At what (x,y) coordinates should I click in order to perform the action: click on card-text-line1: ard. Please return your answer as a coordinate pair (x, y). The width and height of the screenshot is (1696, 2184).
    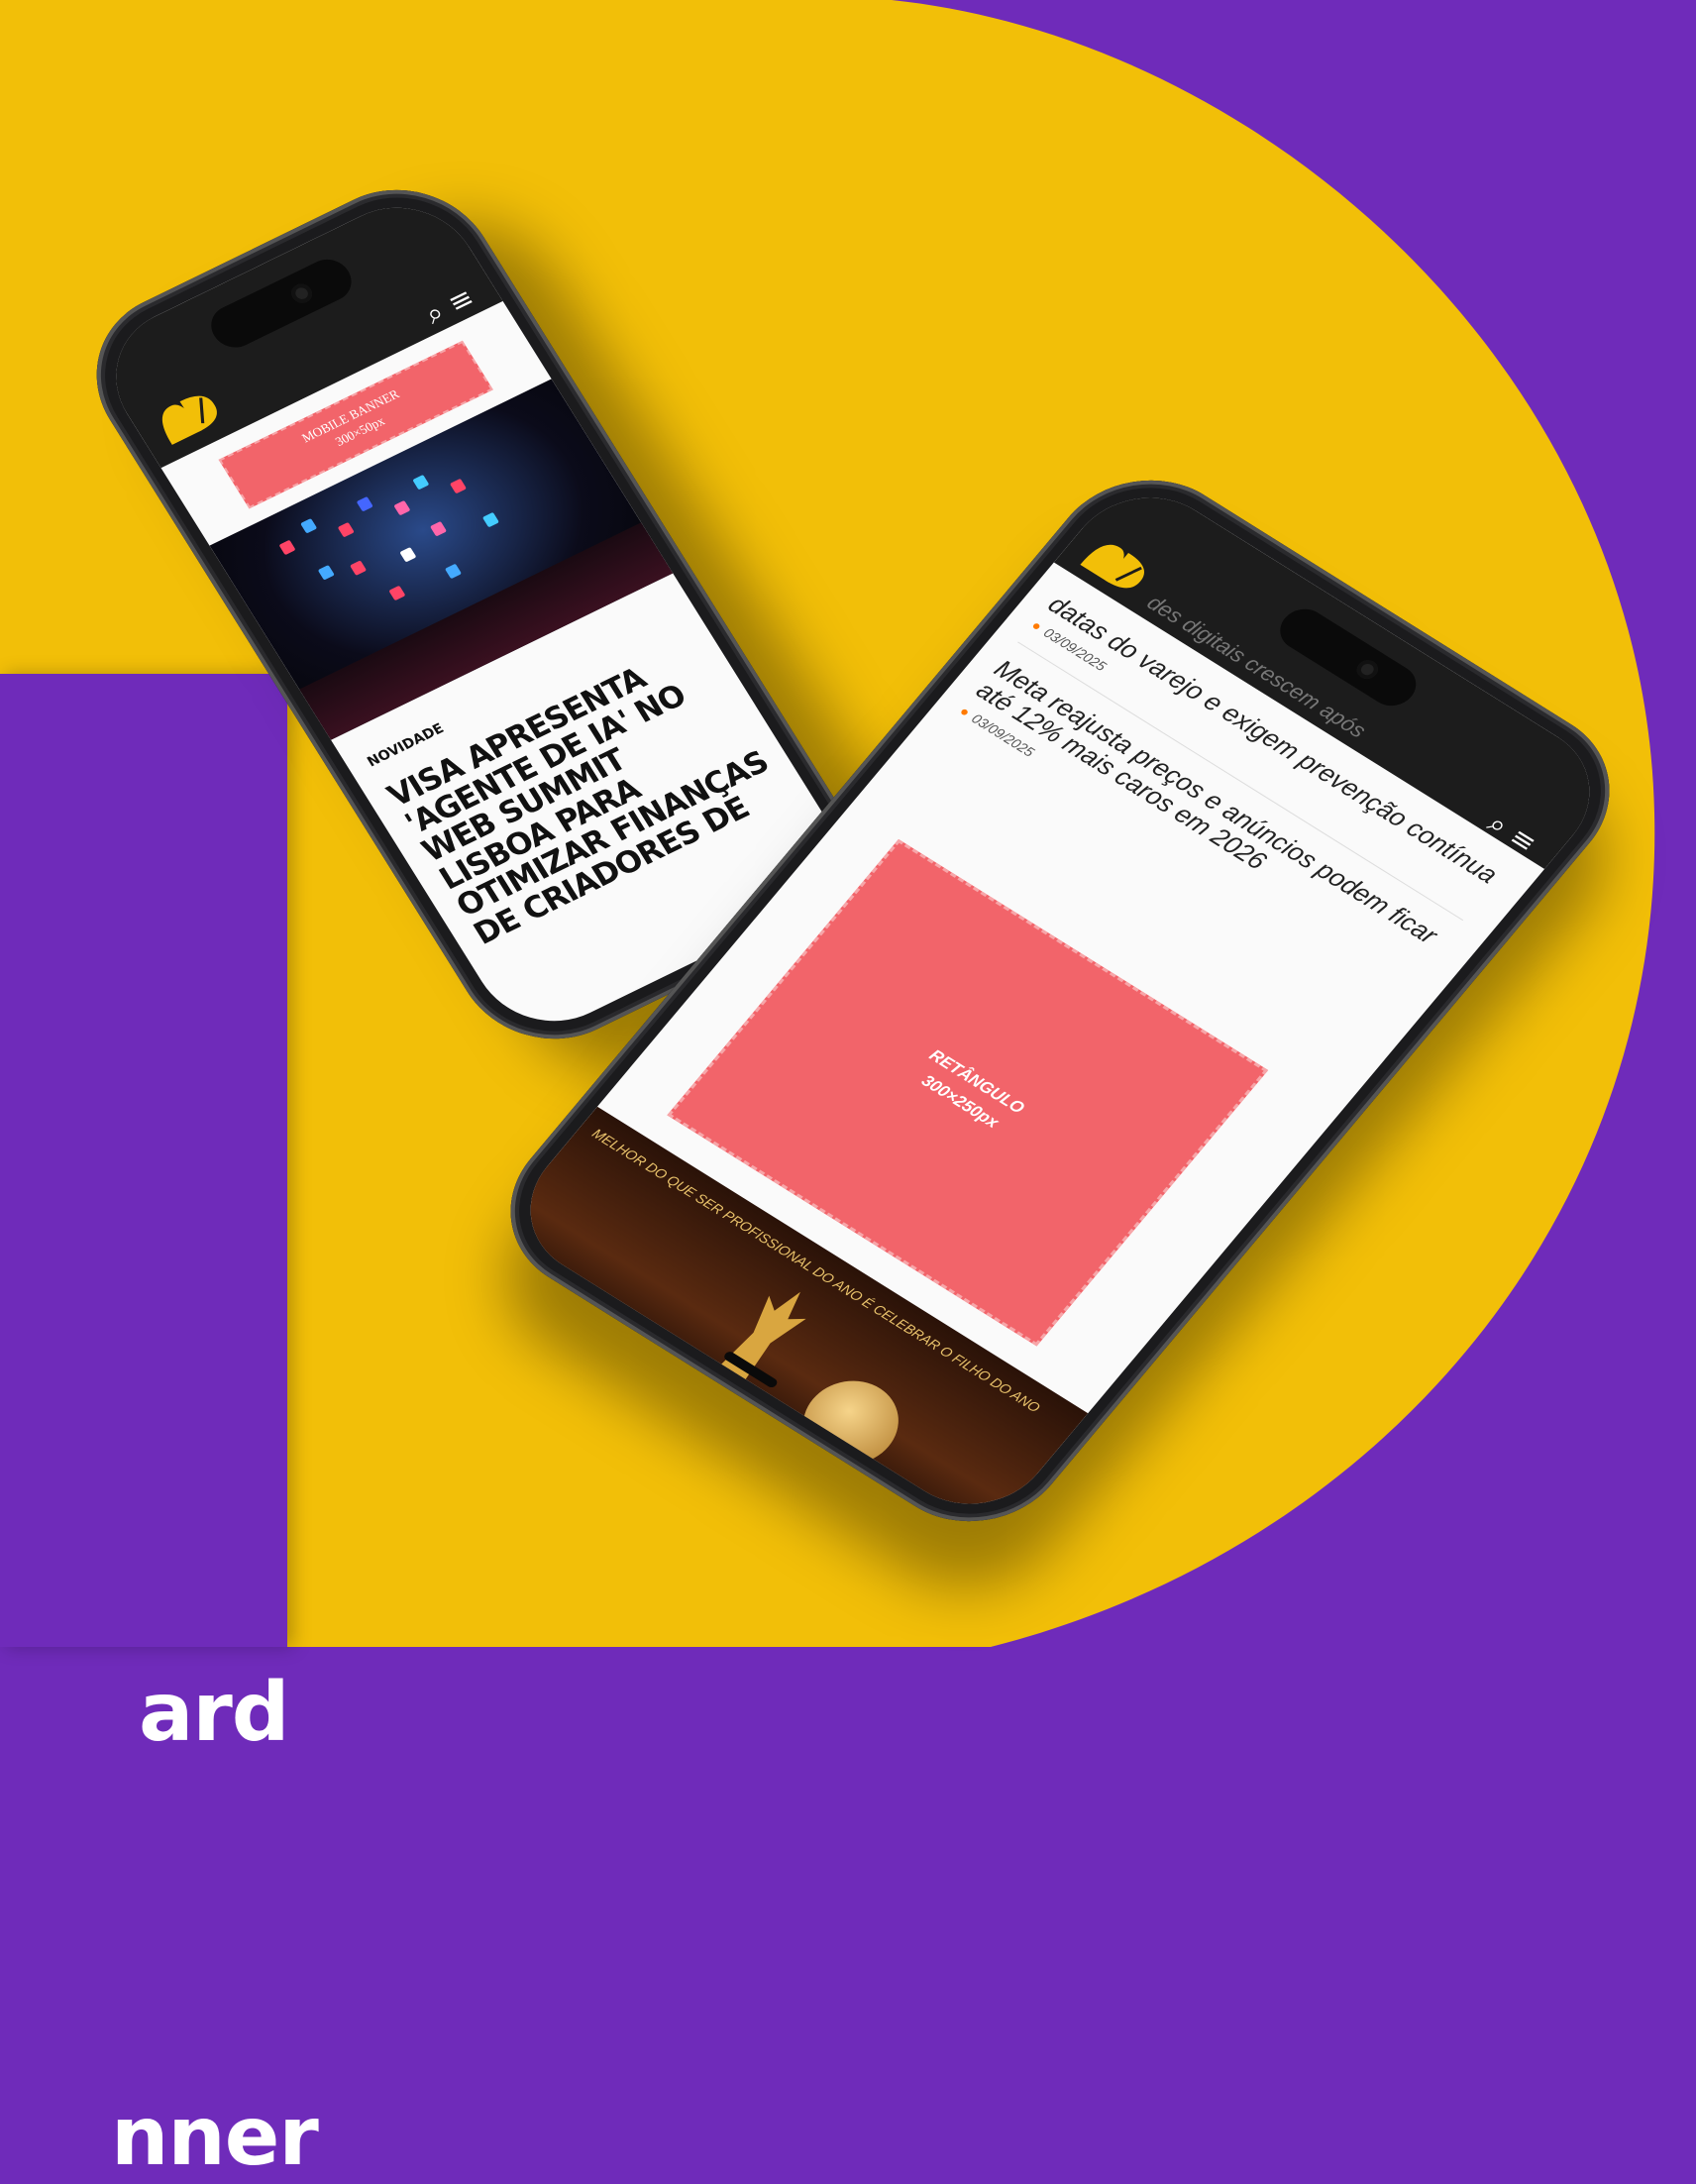
    Looking at the image, I should click on (214, 1713).